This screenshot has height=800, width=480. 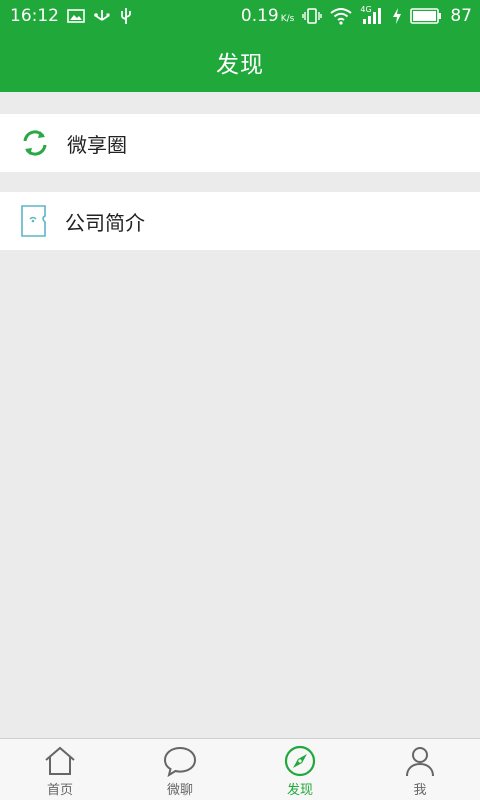 I want to click on page-title: 发现, so click(x=240, y=65).